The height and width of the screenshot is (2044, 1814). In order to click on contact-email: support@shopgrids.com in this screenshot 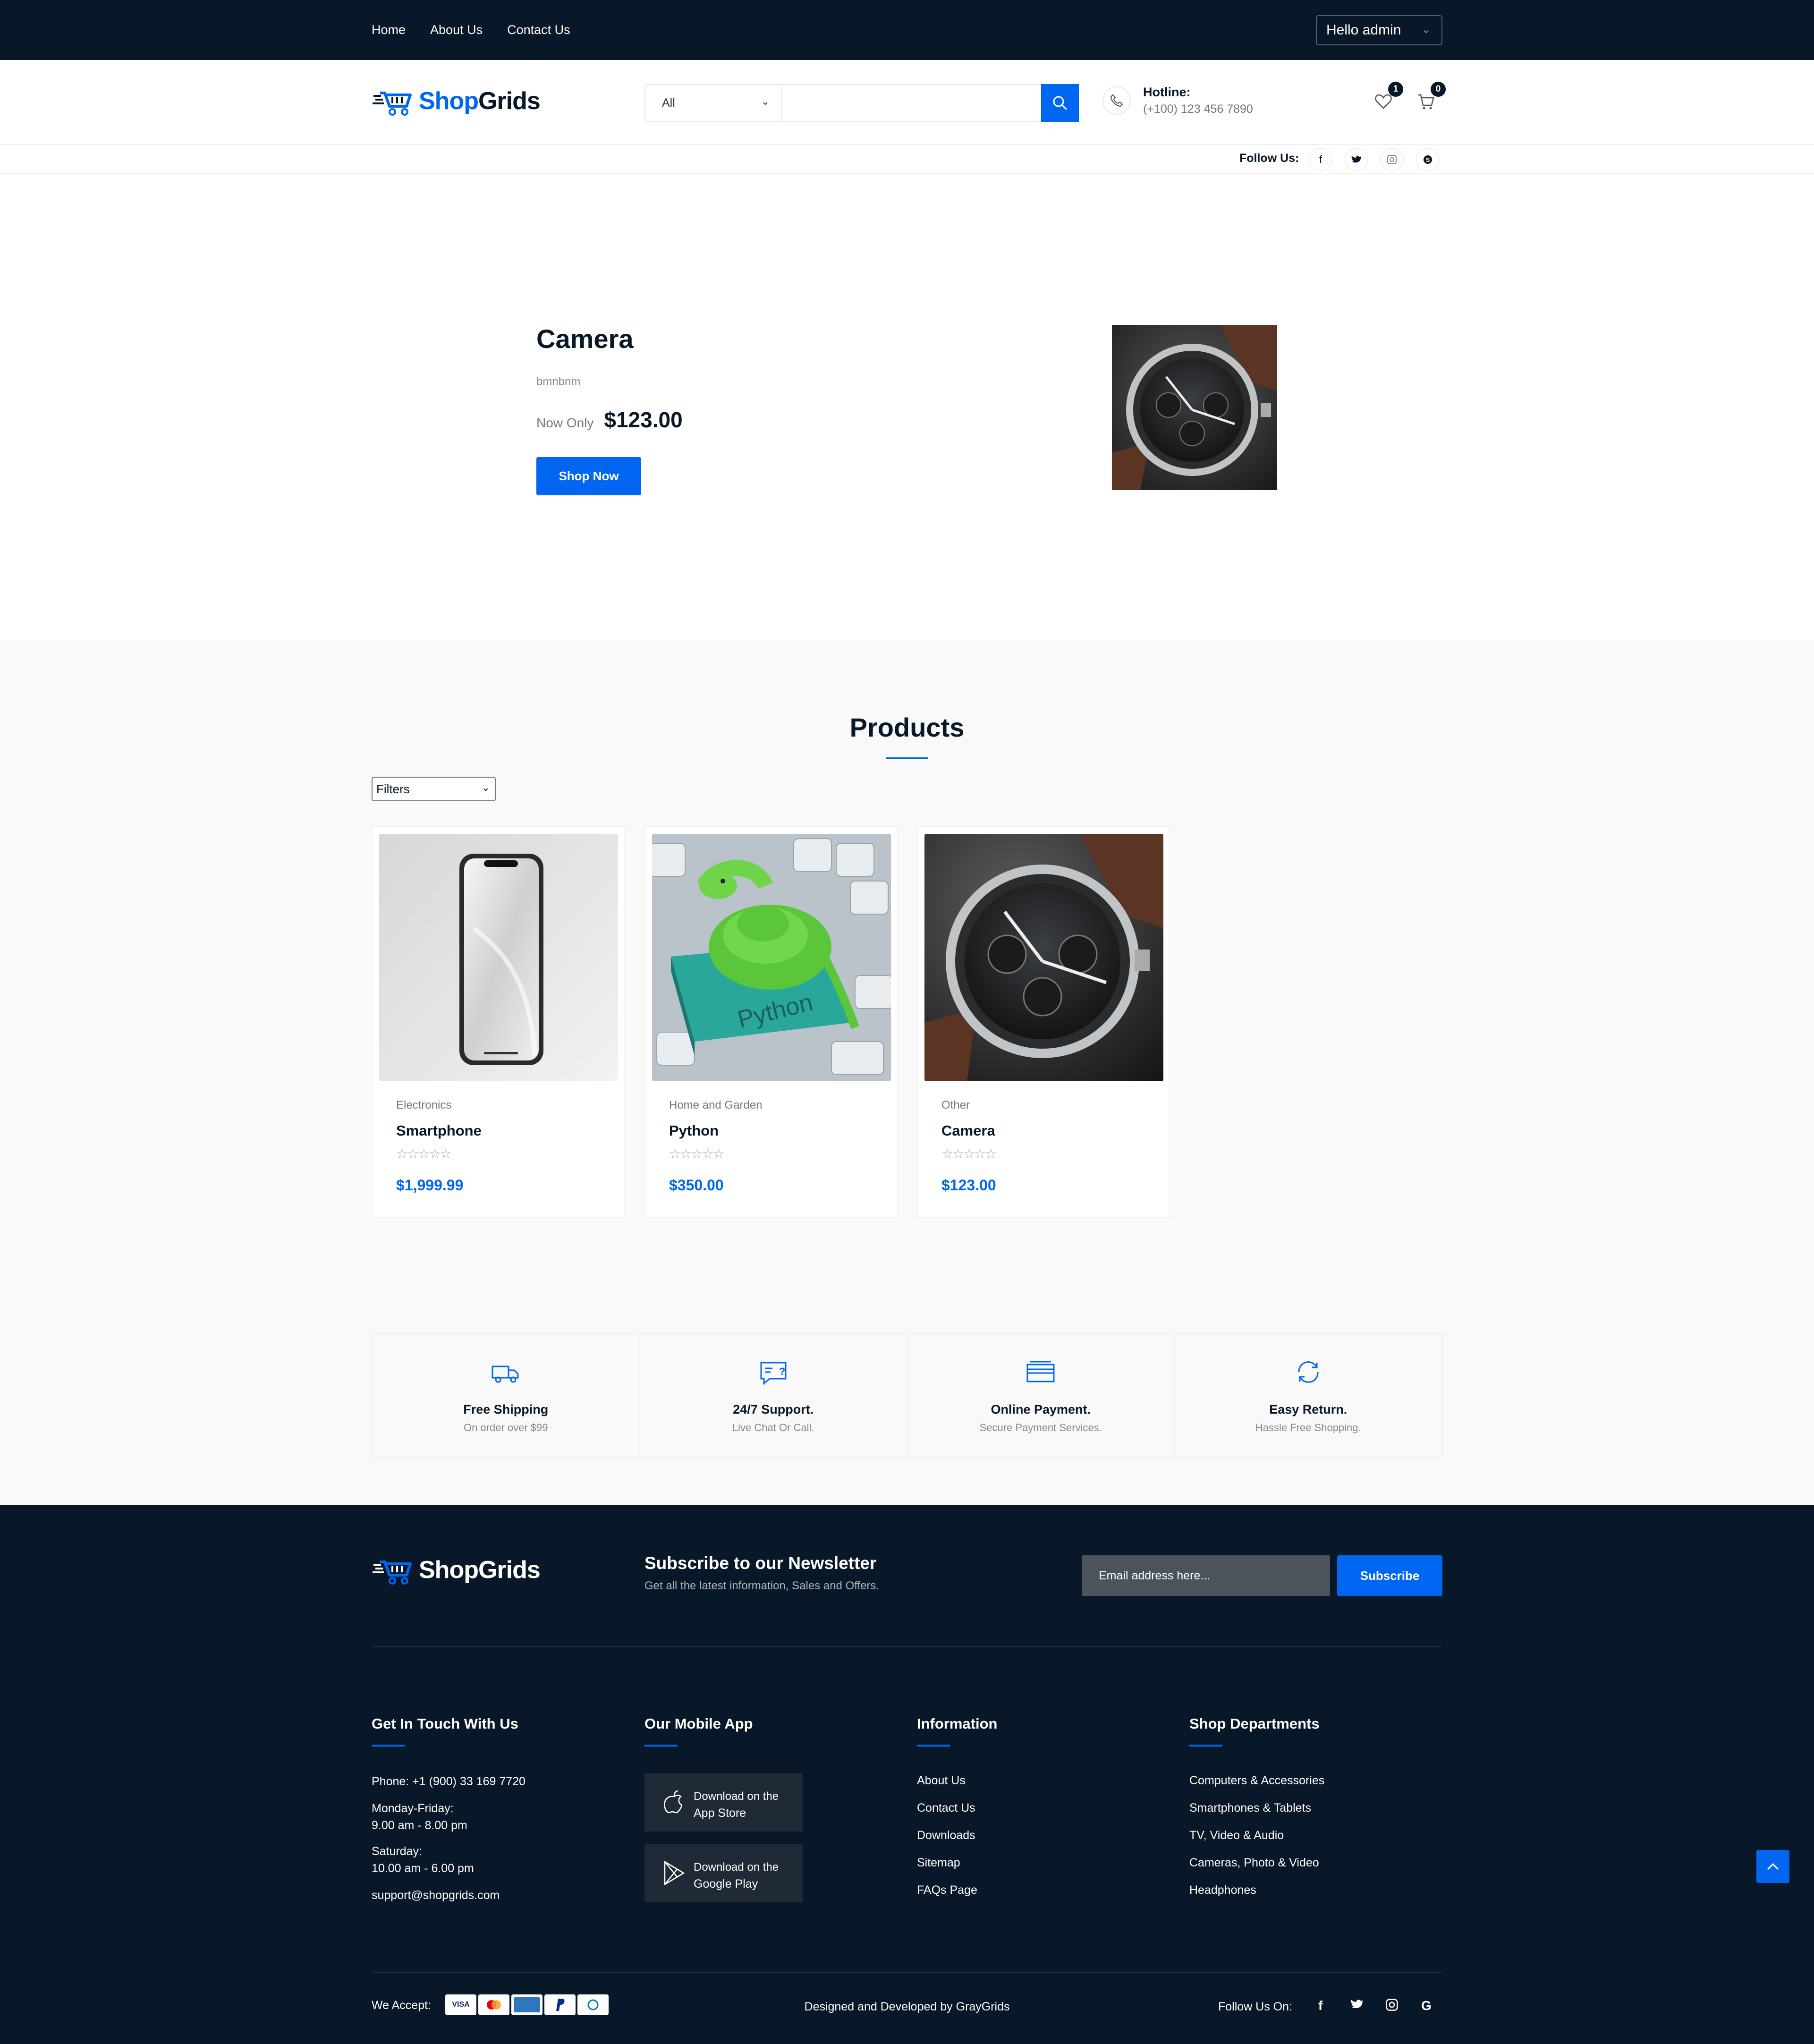, I will do `click(436, 1896)`.